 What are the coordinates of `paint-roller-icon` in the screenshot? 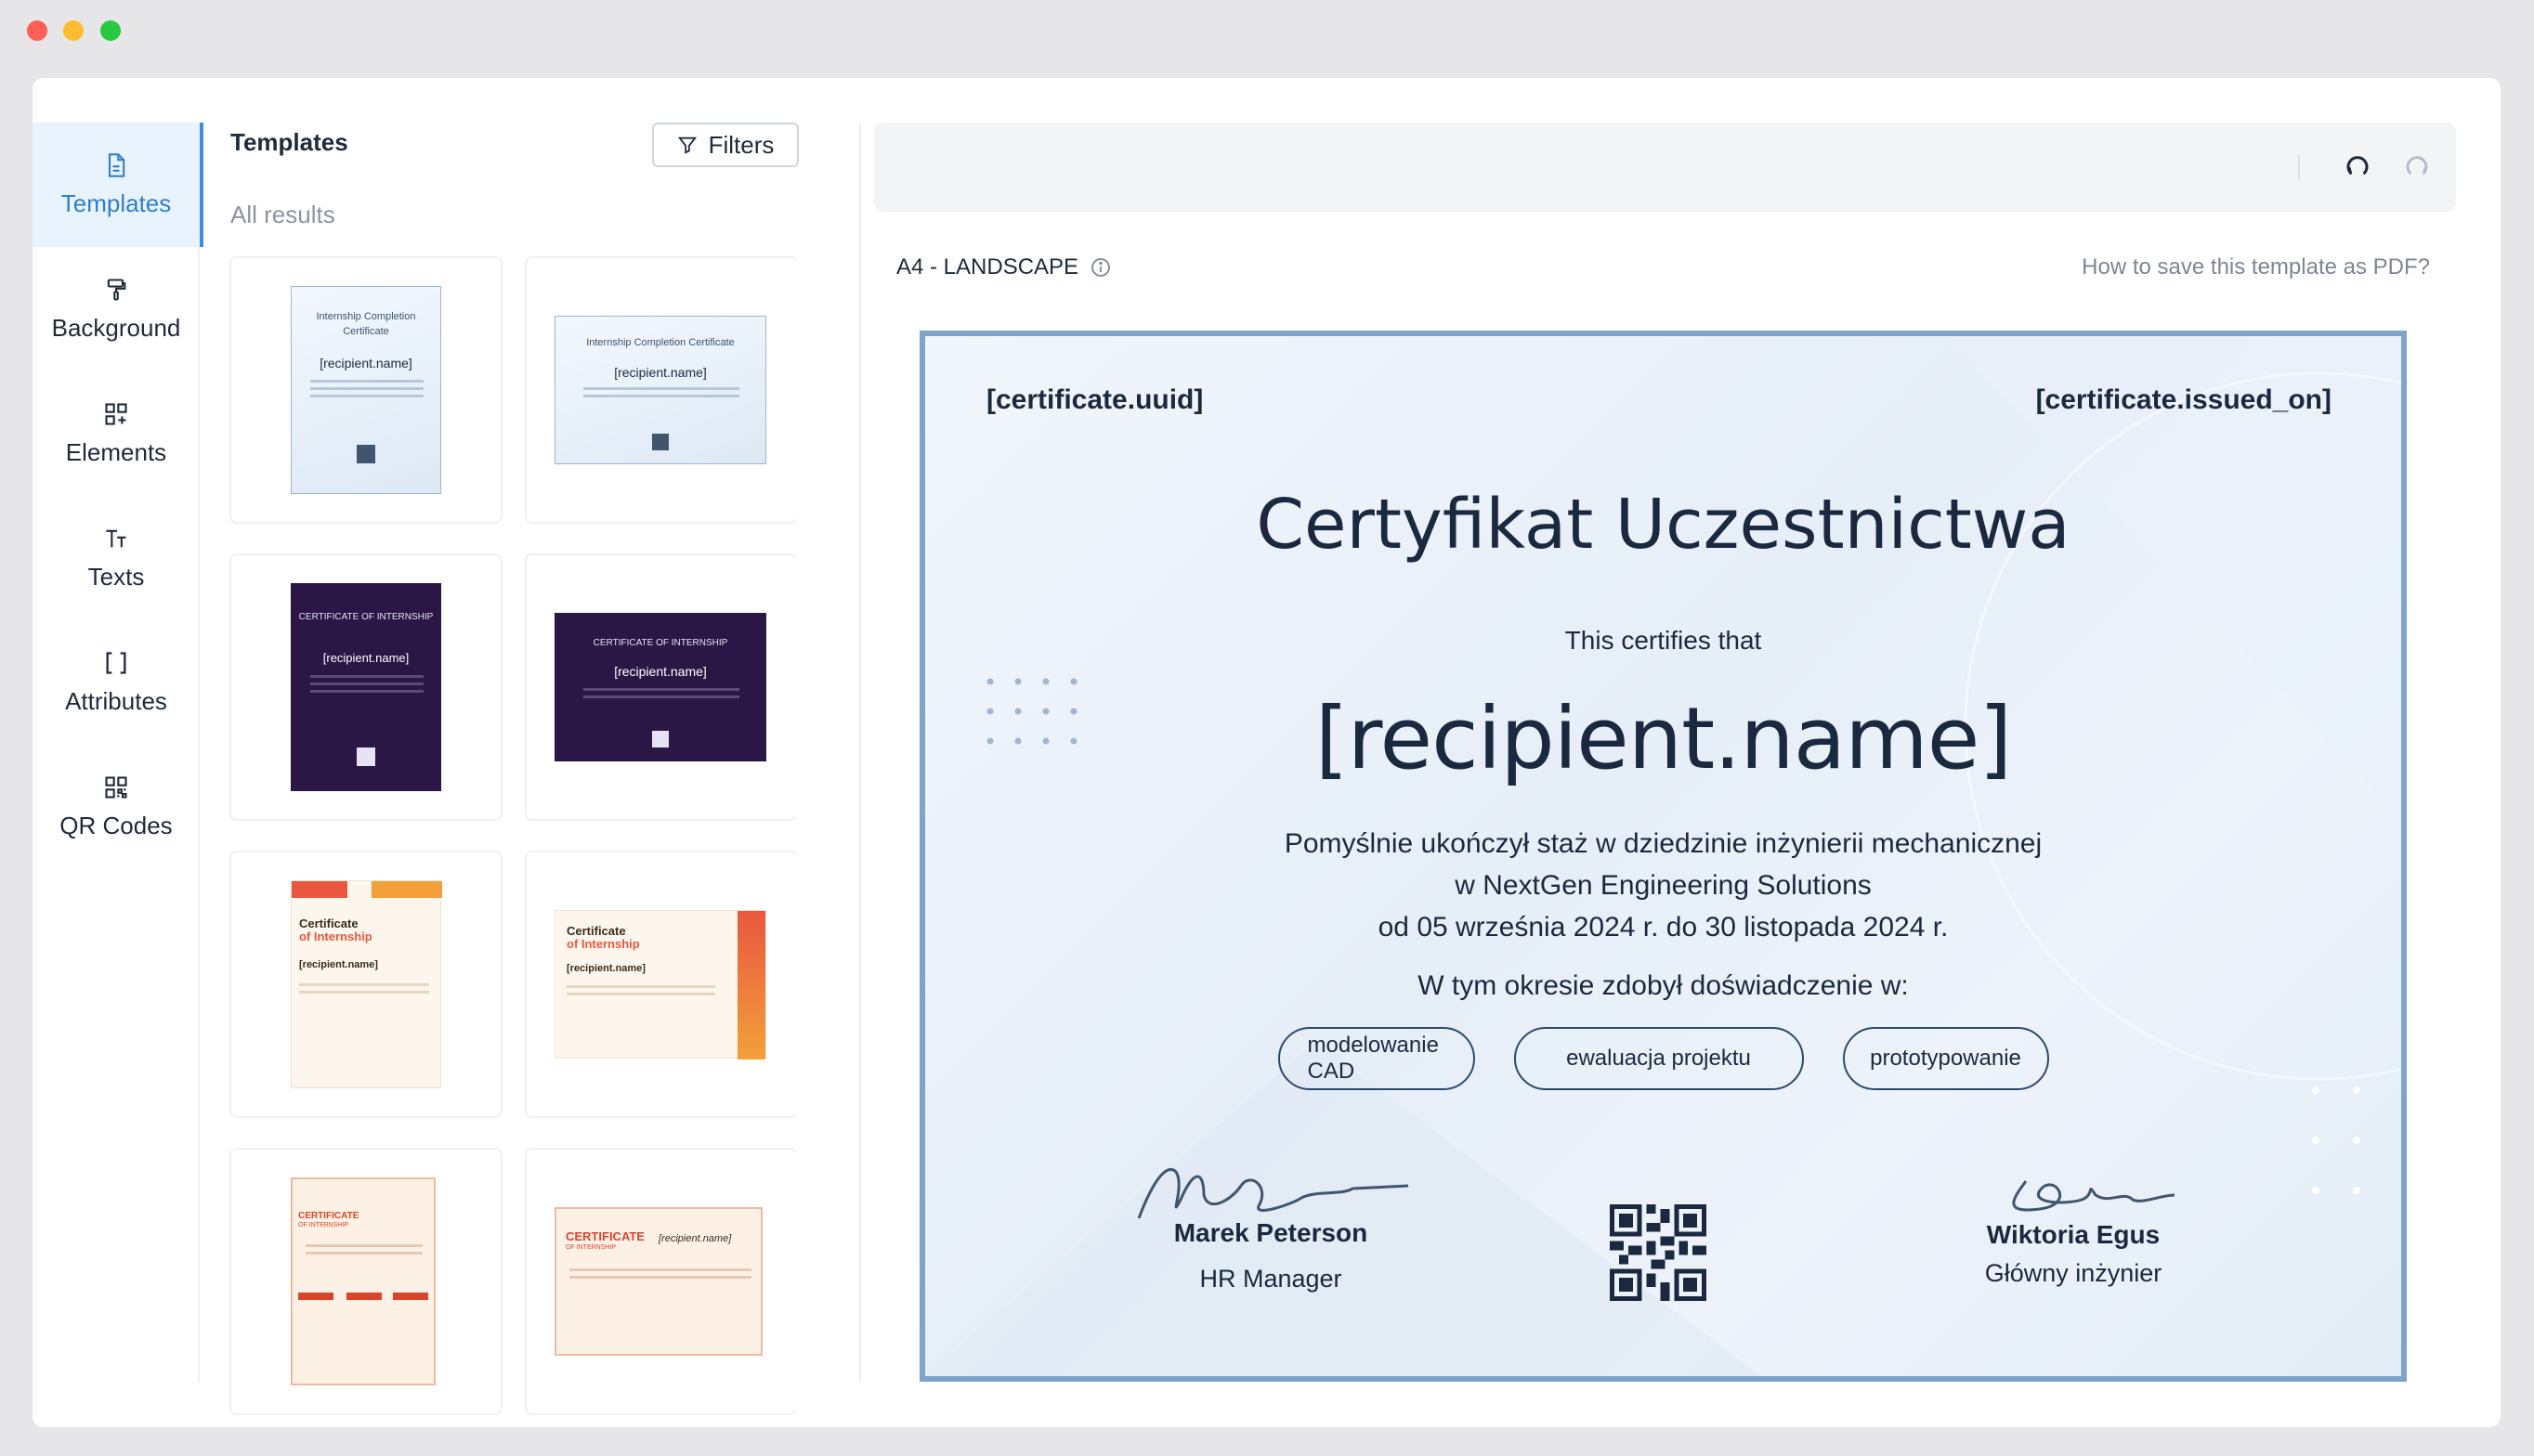 It's located at (117, 289).